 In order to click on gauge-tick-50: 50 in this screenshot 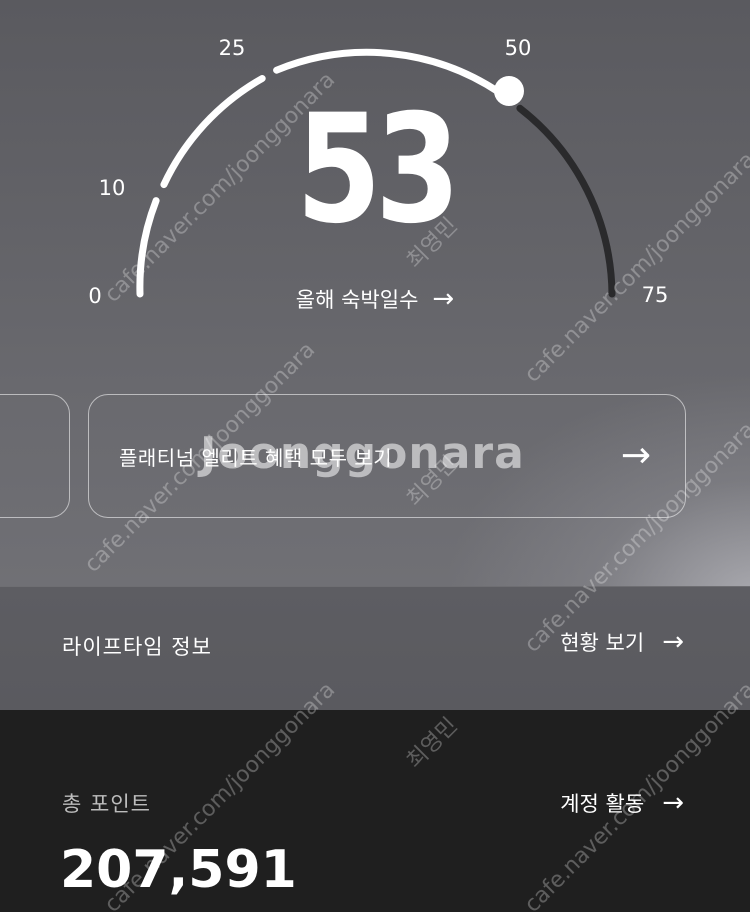, I will do `click(518, 48)`.